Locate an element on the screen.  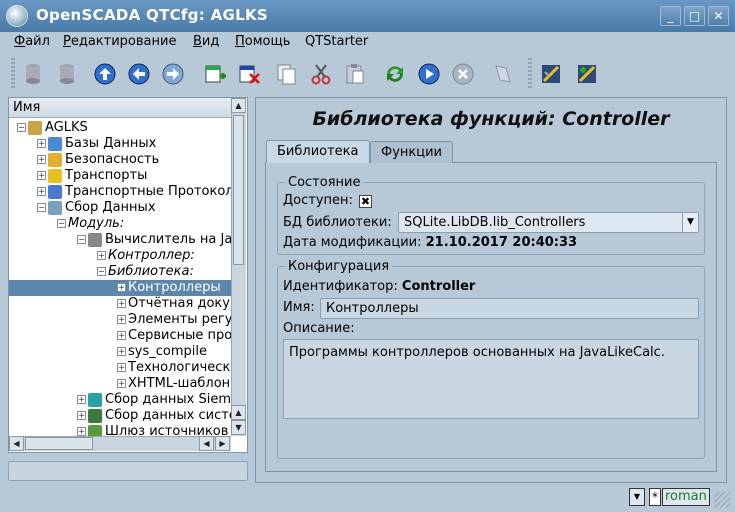
menu-item-3: Помощь is located at coordinates (262, 41).